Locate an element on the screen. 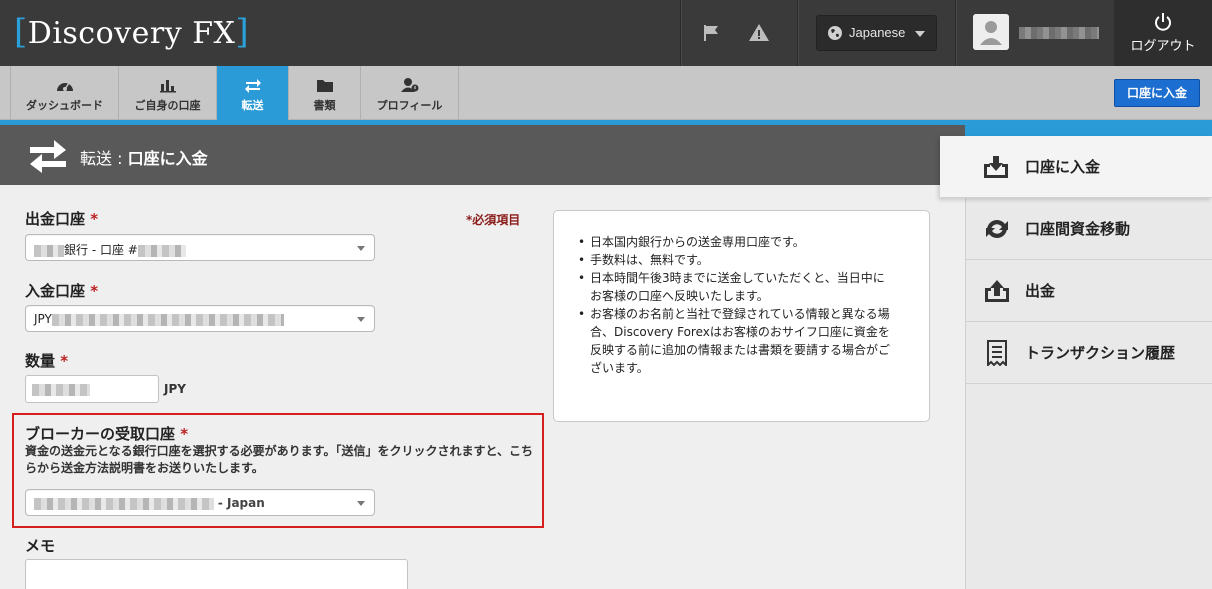  info-item: 日本国内銀行からの送金専用口座です。 is located at coordinates (734, 242).